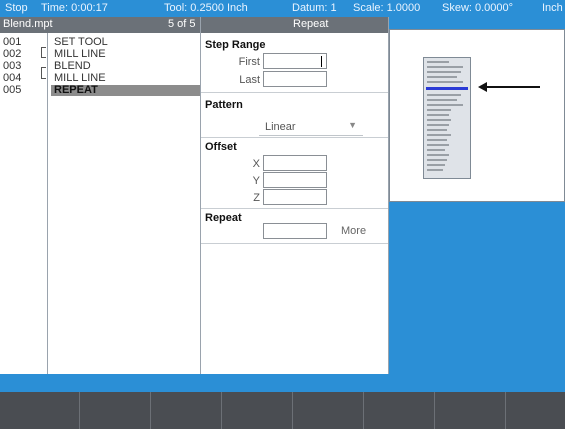 Image resolution: width=565 pixels, height=429 pixels. What do you see at coordinates (321, 61) in the screenshot?
I see `text-cursor` at bounding box center [321, 61].